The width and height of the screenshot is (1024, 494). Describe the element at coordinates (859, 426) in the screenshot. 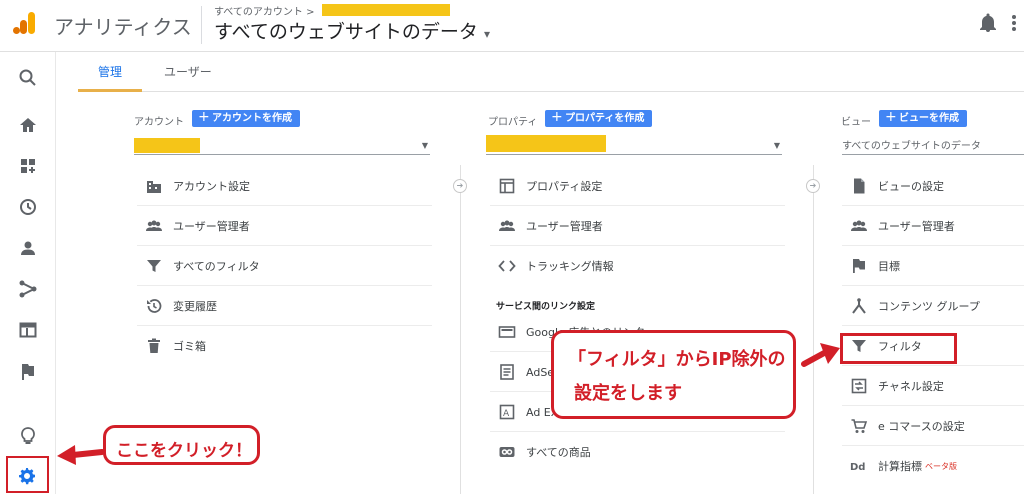

I see `cart-icon` at that location.